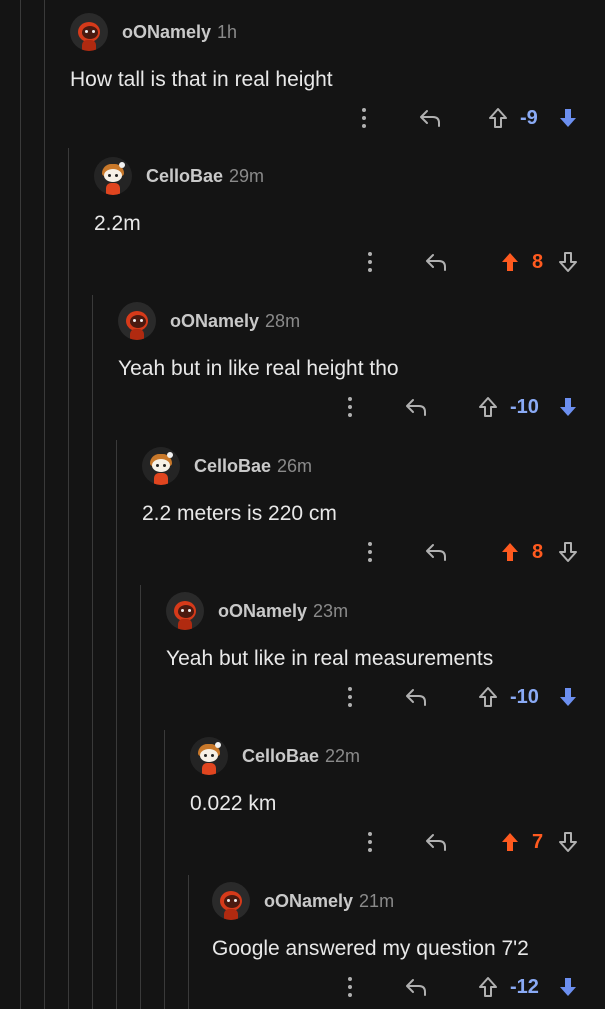  Describe the element at coordinates (349, 223) in the screenshot. I see `comment: CelloBae 29m 2.2m 8` at that location.